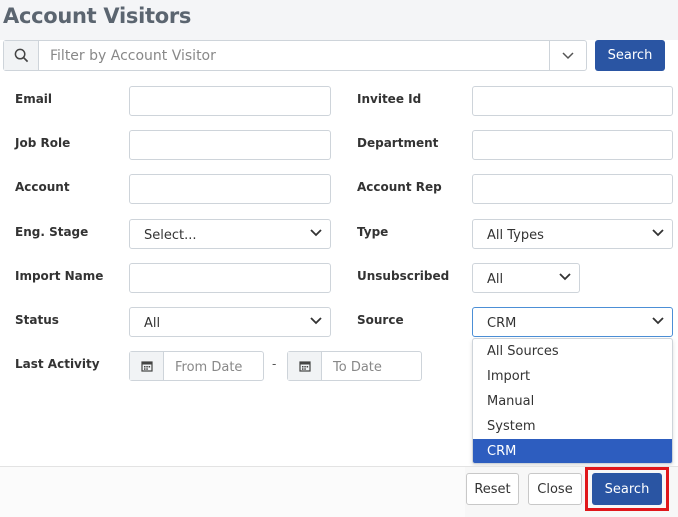  Describe the element at coordinates (34, 99) in the screenshot. I see `email-label: Email` at that location.